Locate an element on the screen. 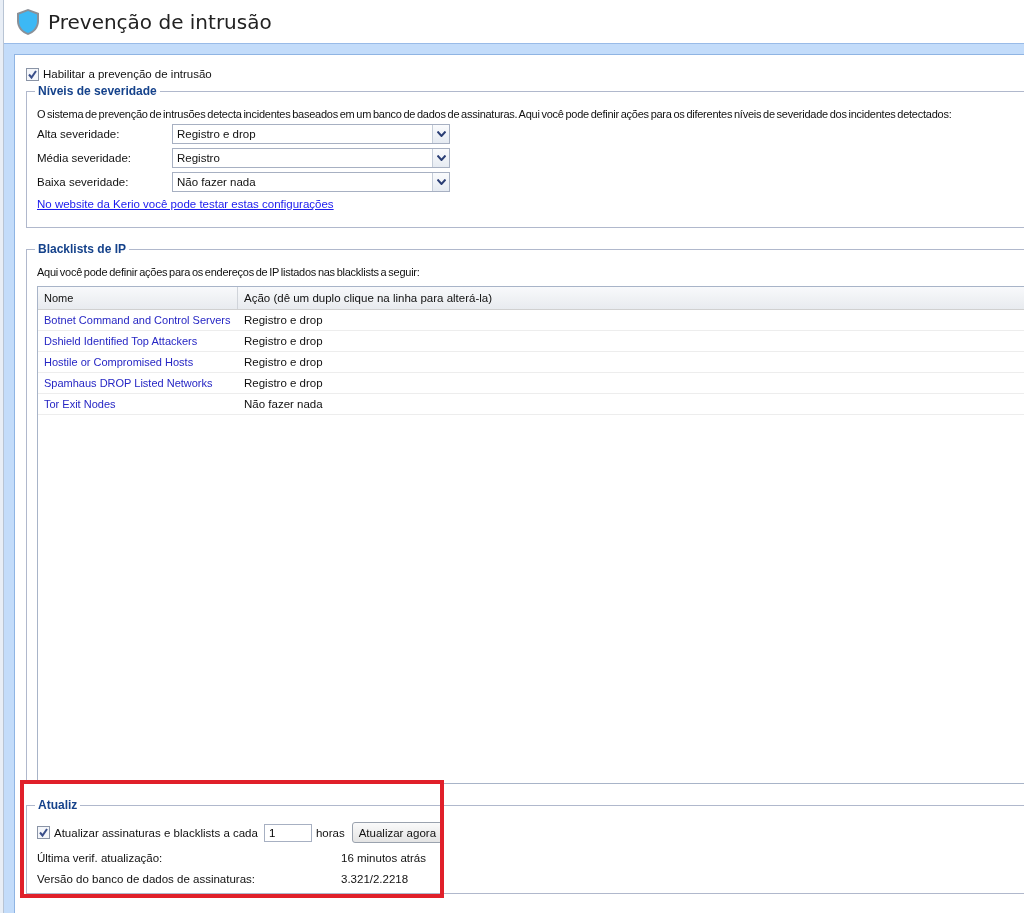  test-settings-link: No website da Kerio você pode testar estas configurações is located at coordinates (185, 204).